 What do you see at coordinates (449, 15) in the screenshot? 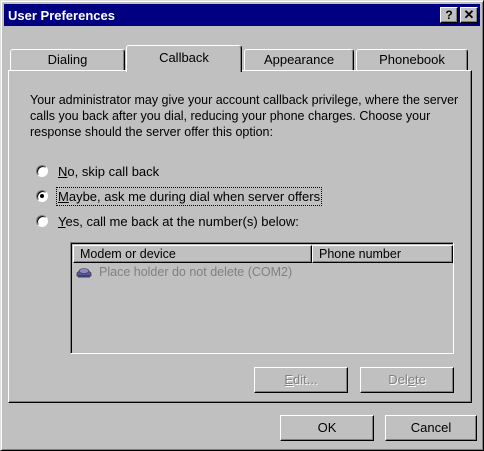
I see `help-button: ?` at bounding box center [449, 15].